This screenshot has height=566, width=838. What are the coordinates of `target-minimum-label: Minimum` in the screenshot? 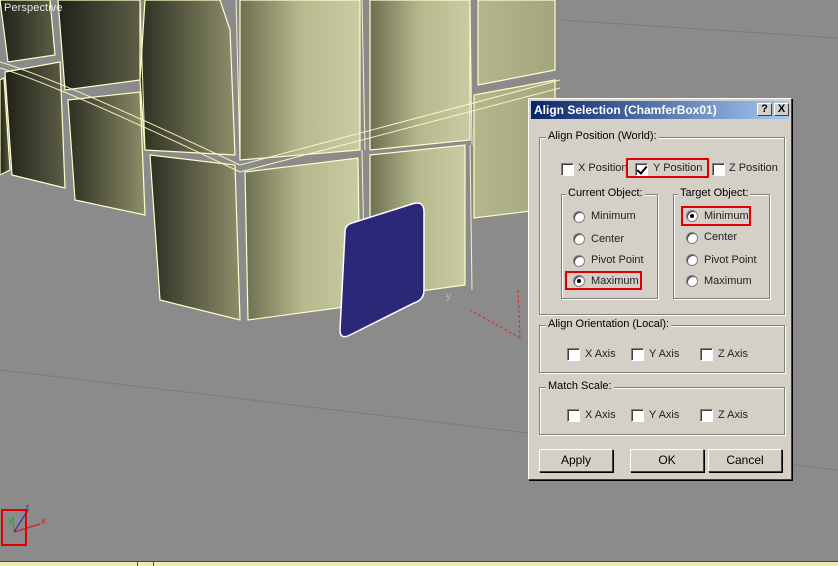 It's located at (726, 216).